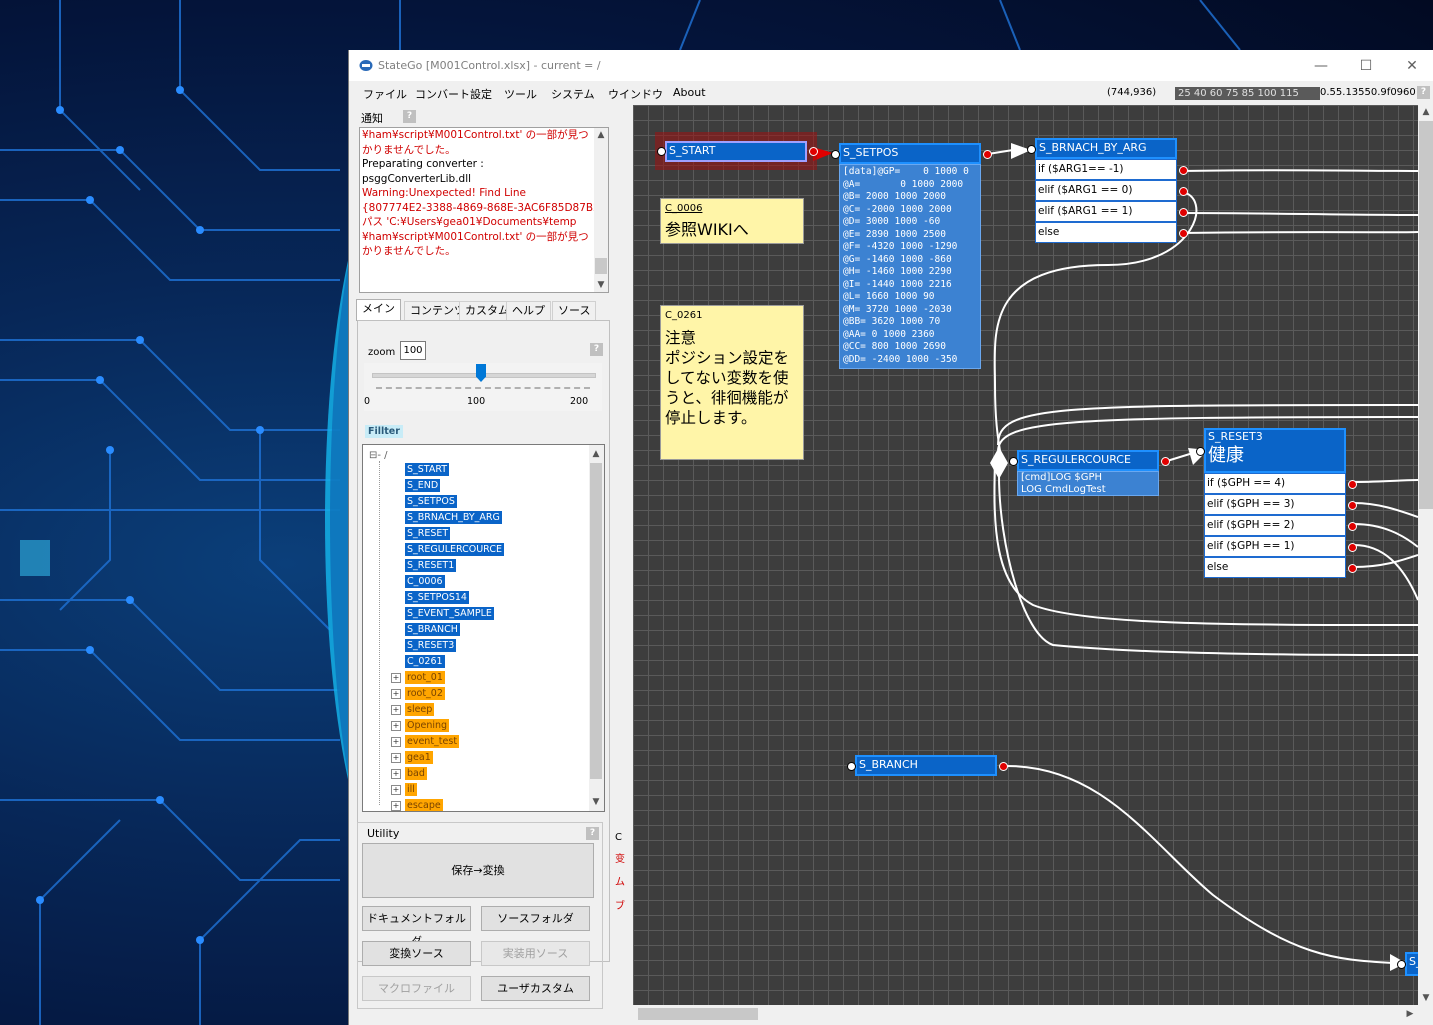 The height and width of the screenshot is (1025, 1433). Describe the element at coordinates (409, 116) in the screenshot. I see `notify-help-icon: ?` at that location.